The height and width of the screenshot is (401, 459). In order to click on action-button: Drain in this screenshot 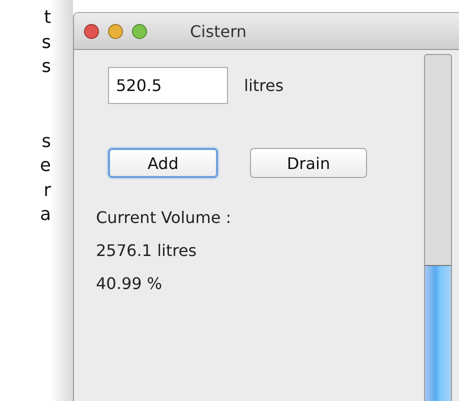, I will do `click(308, 163)`.